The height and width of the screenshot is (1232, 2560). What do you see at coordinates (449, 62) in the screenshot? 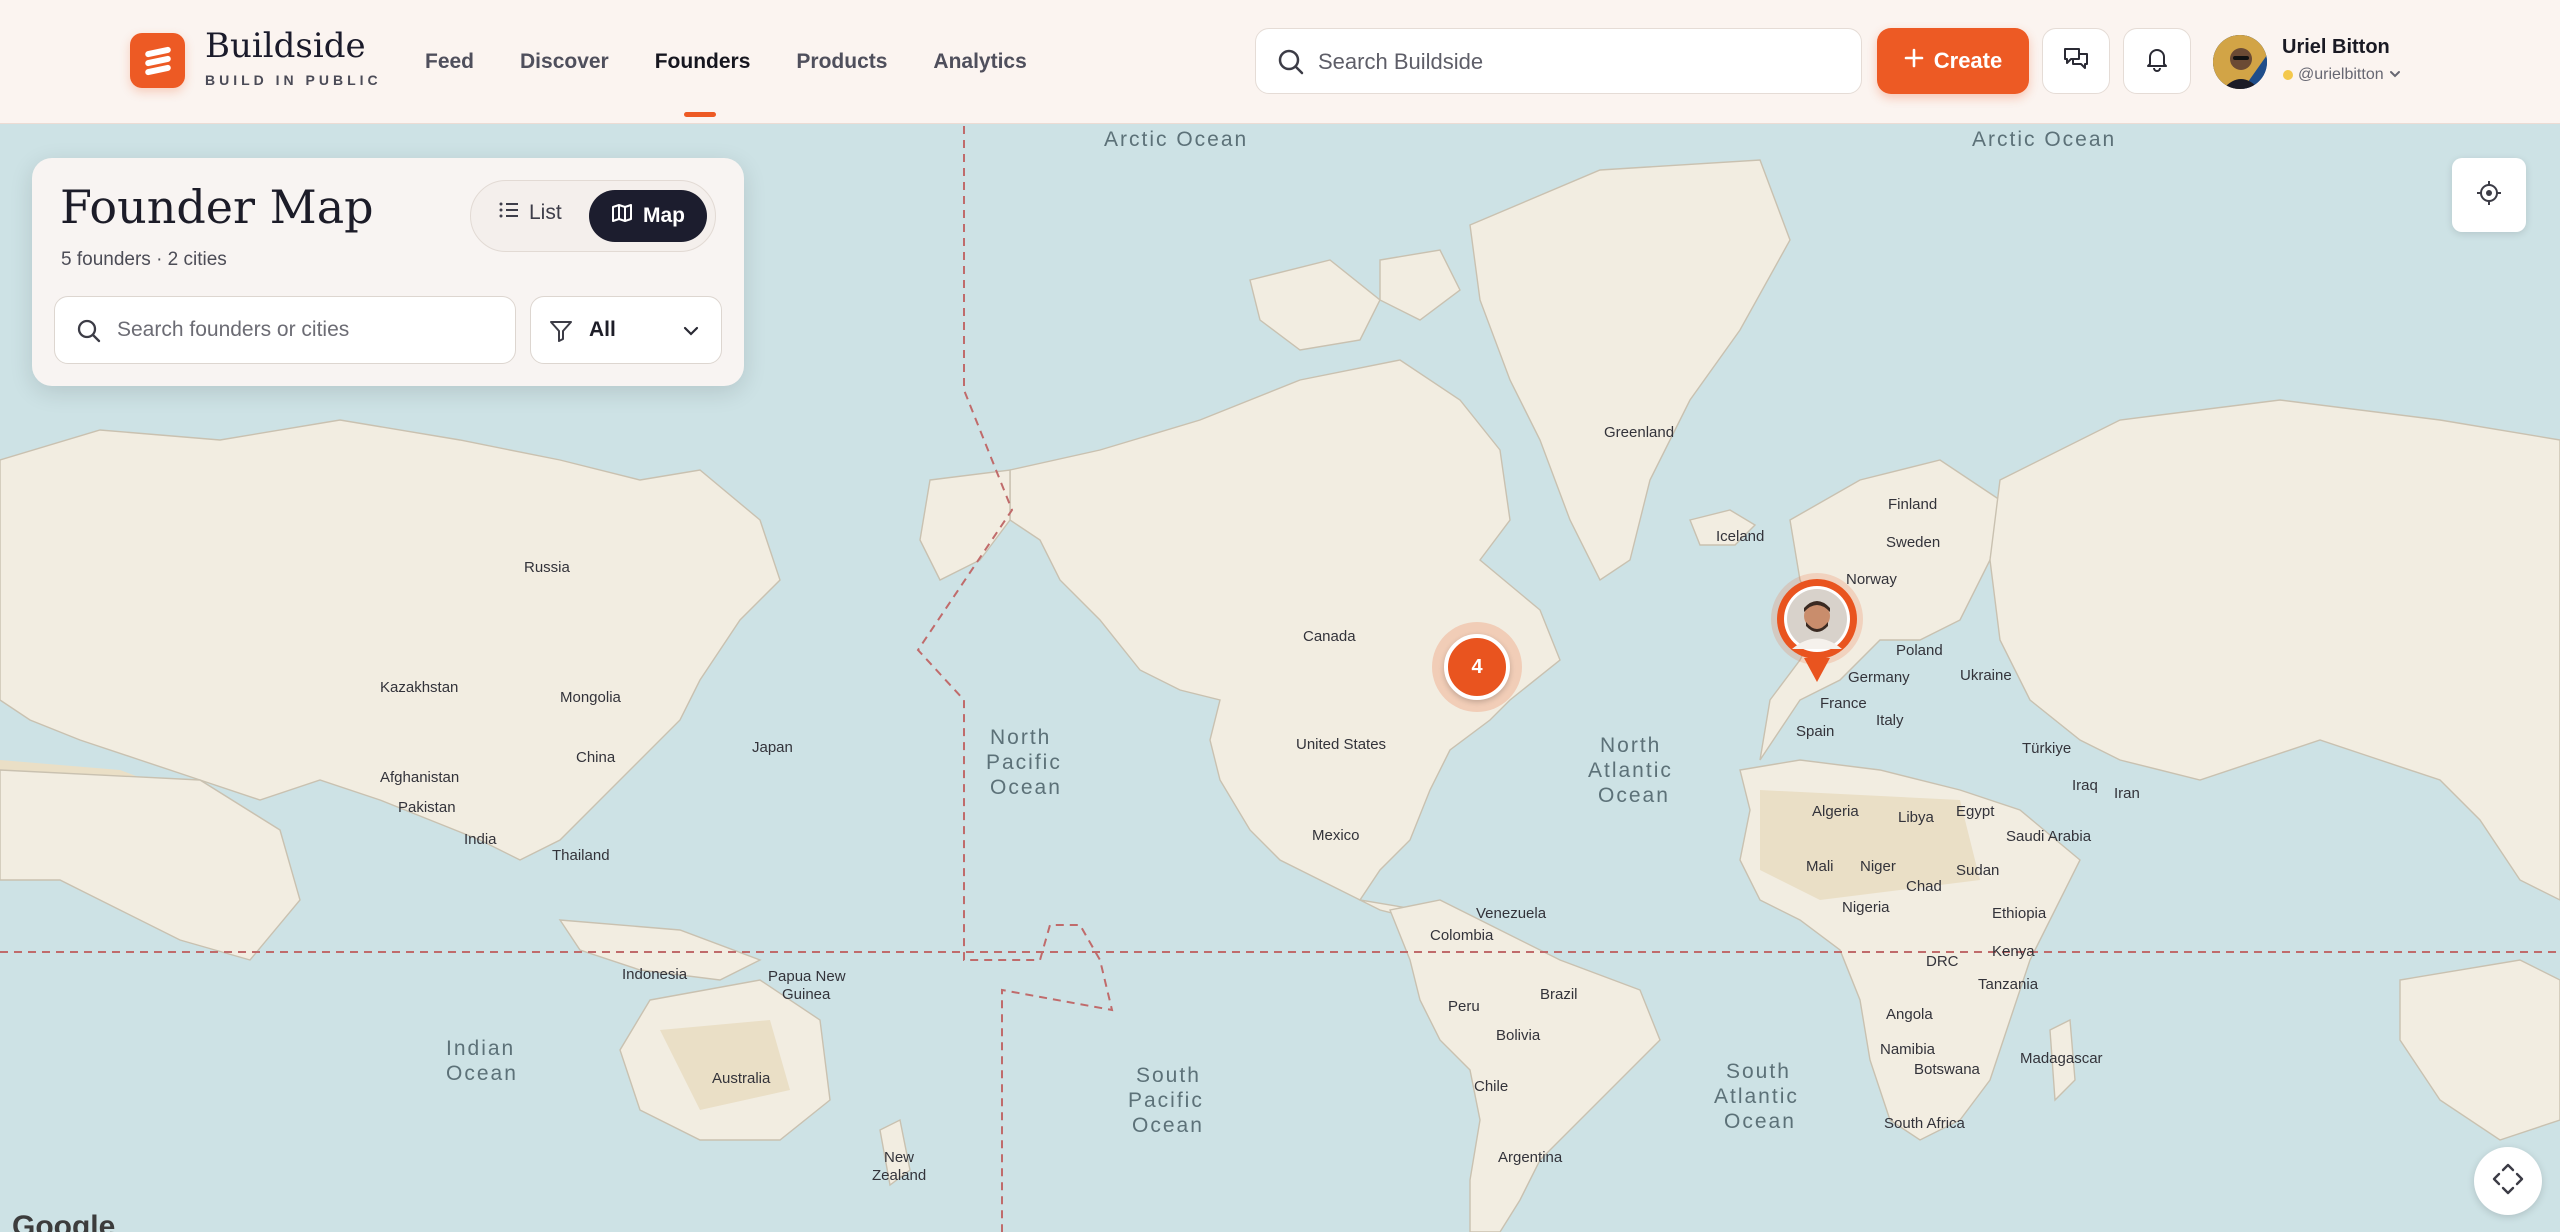
I see `nav-feed: Feed` at bounding box center [449, 62].